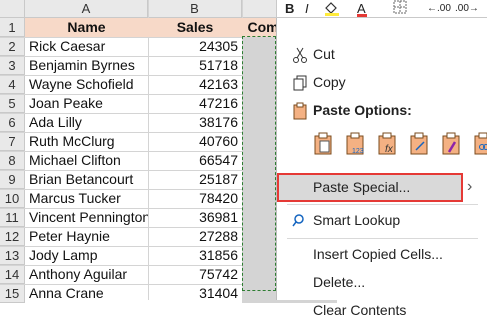 The width and height of the screenshot is (487, 324). I want to click on menu-label-paste-options: Paste Options:, so click(362, 110).